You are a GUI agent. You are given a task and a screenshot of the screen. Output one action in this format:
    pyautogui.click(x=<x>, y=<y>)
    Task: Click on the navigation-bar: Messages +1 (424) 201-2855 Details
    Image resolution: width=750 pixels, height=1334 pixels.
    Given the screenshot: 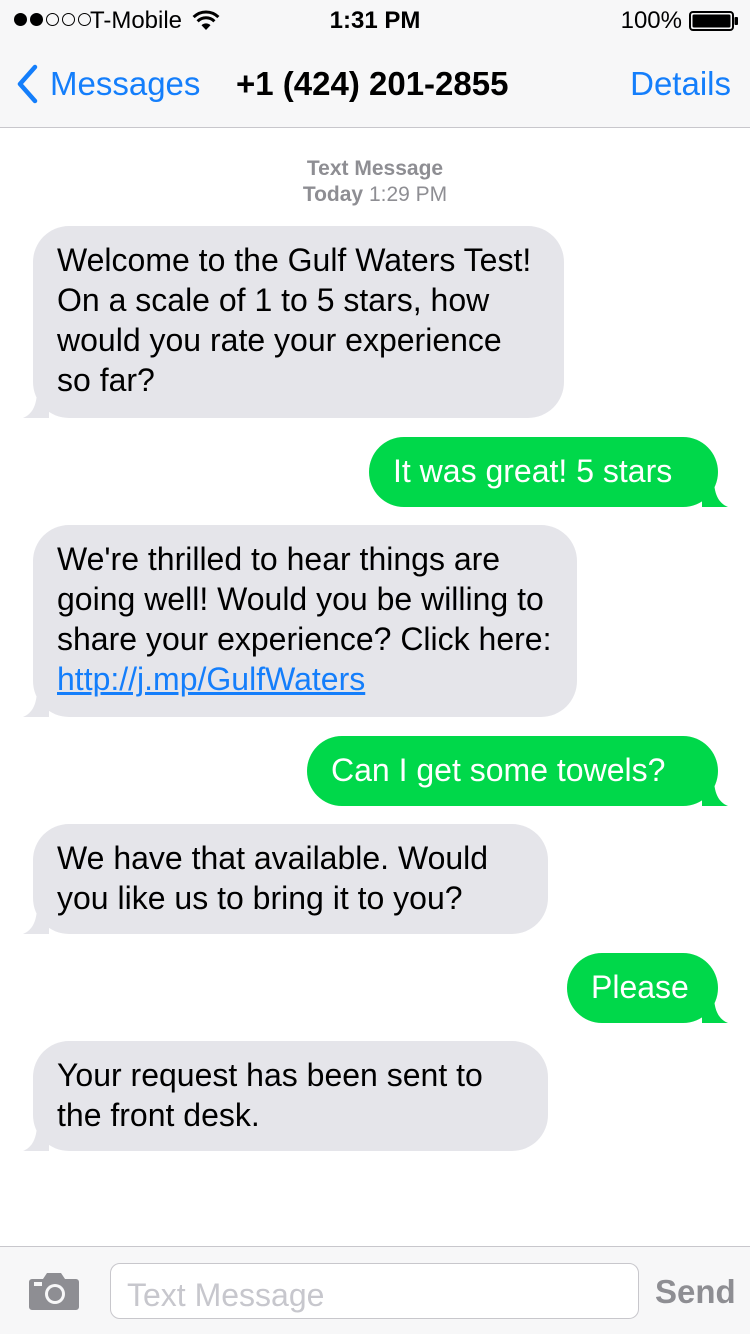 What is the action you would take?
    pyautogui.click(x=375, y=84)
    